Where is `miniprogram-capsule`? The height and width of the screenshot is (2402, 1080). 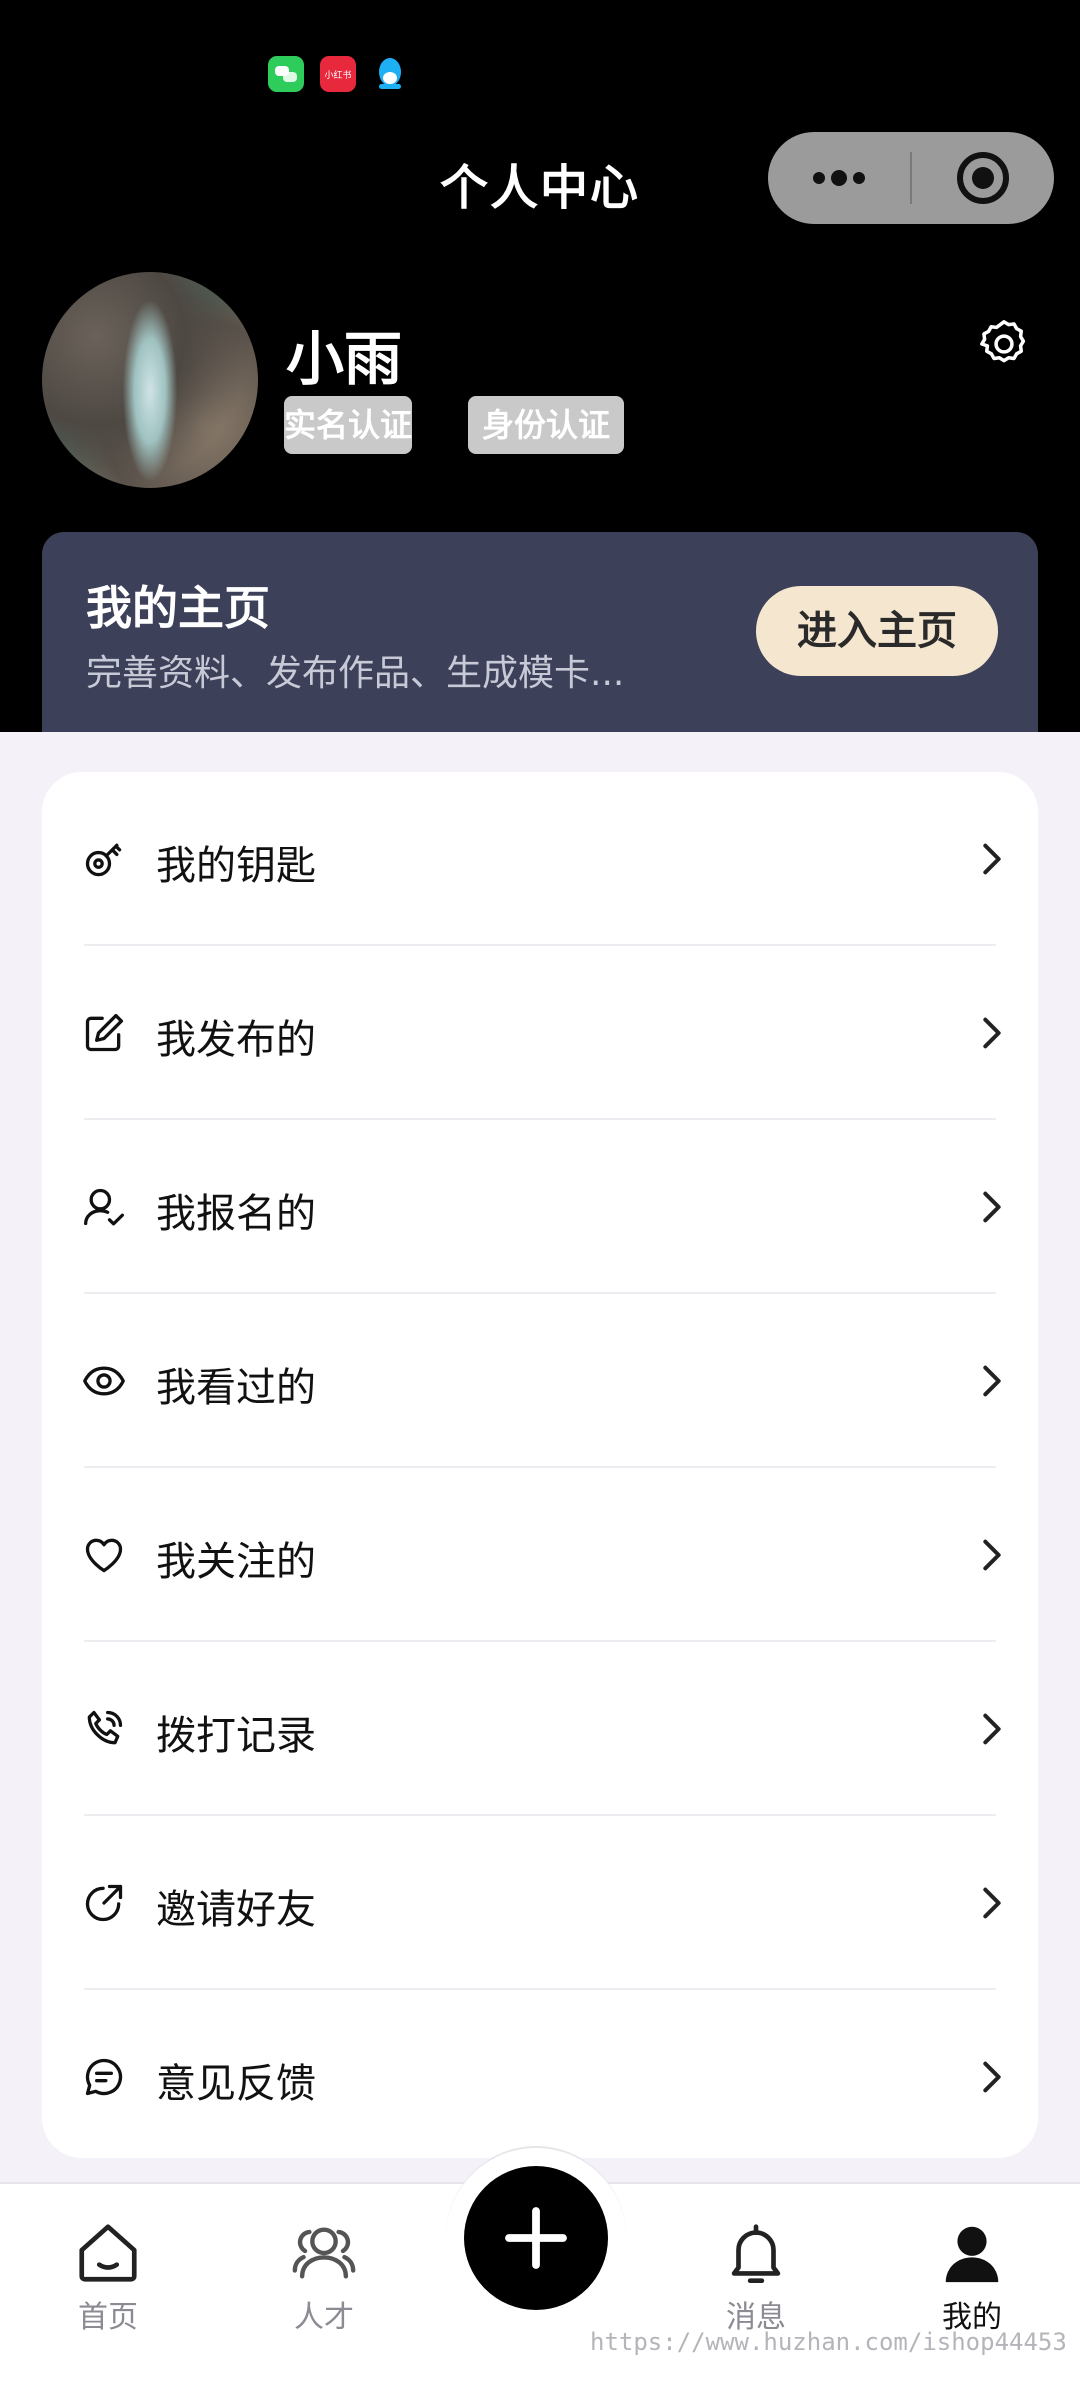 miniprogram-capsule is located at coordinates (911, 178).